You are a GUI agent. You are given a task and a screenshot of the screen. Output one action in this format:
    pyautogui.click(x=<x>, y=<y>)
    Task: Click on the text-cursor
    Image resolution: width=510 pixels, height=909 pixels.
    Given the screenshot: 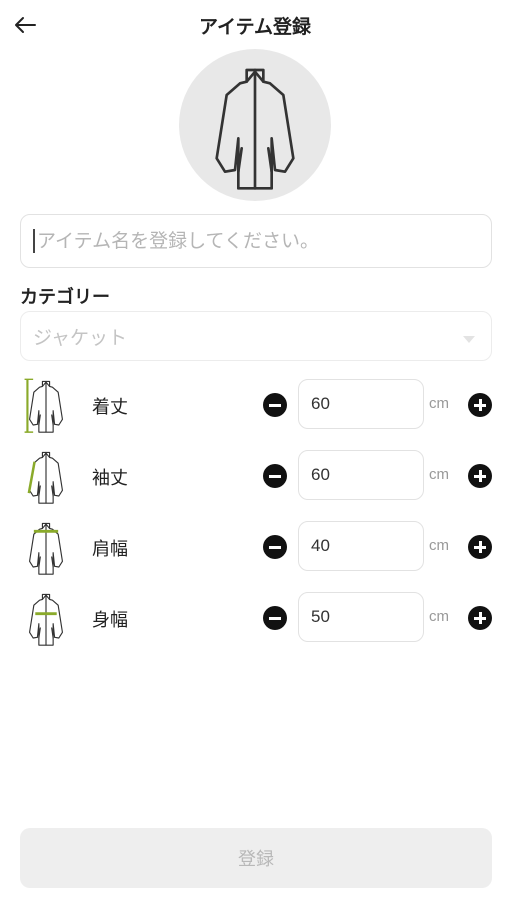 What is the action you would take?
    pyautogui.click(x=34, y=241)
    